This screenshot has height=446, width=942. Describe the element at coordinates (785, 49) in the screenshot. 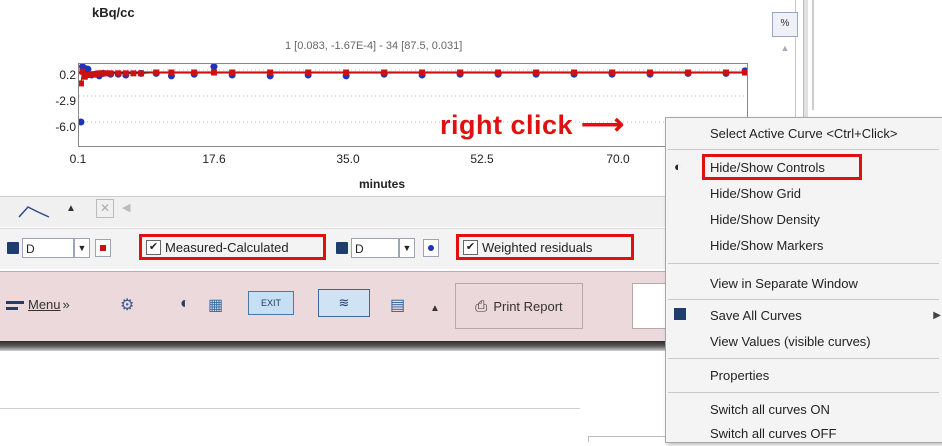

I see `scroll-up-arrow-icon: ▲` at that location.